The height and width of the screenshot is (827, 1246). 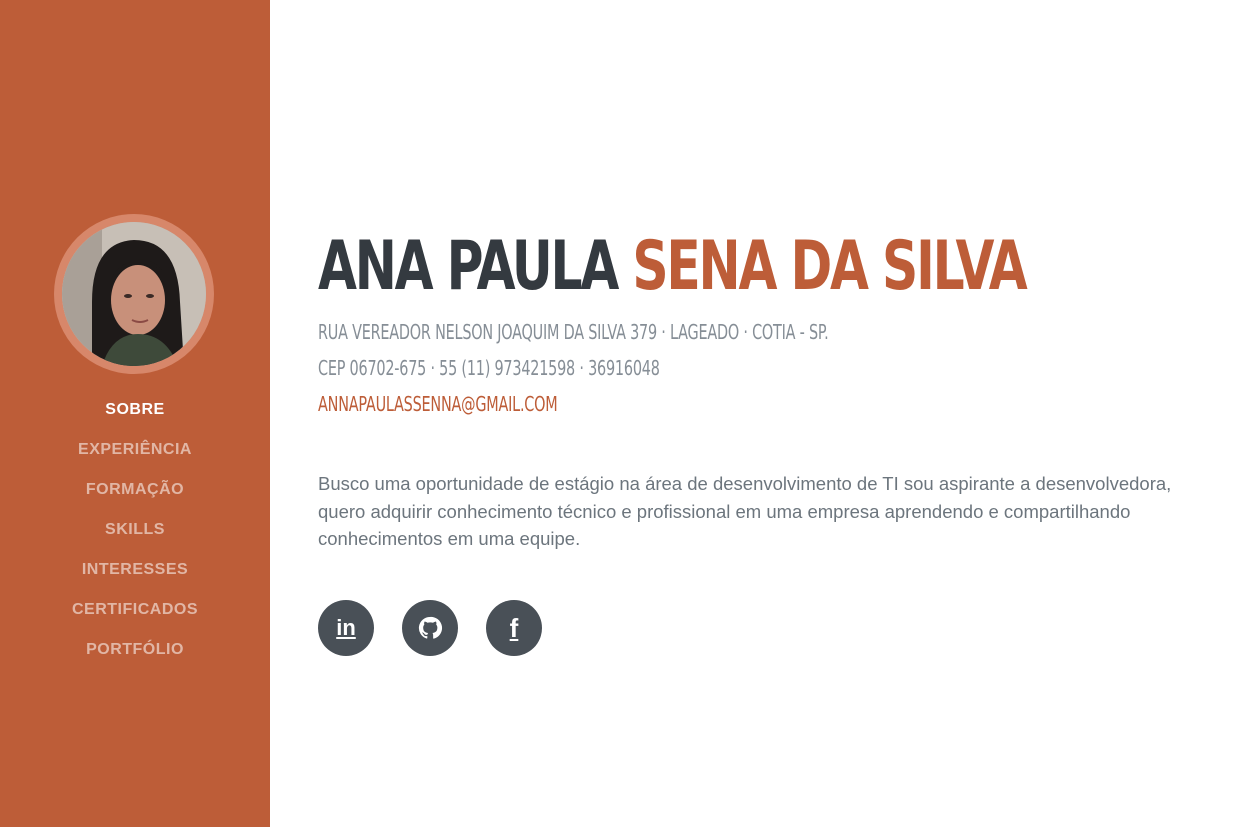 I want to click on nav-item-skills: SKILLS, so click(x=135, y=540).